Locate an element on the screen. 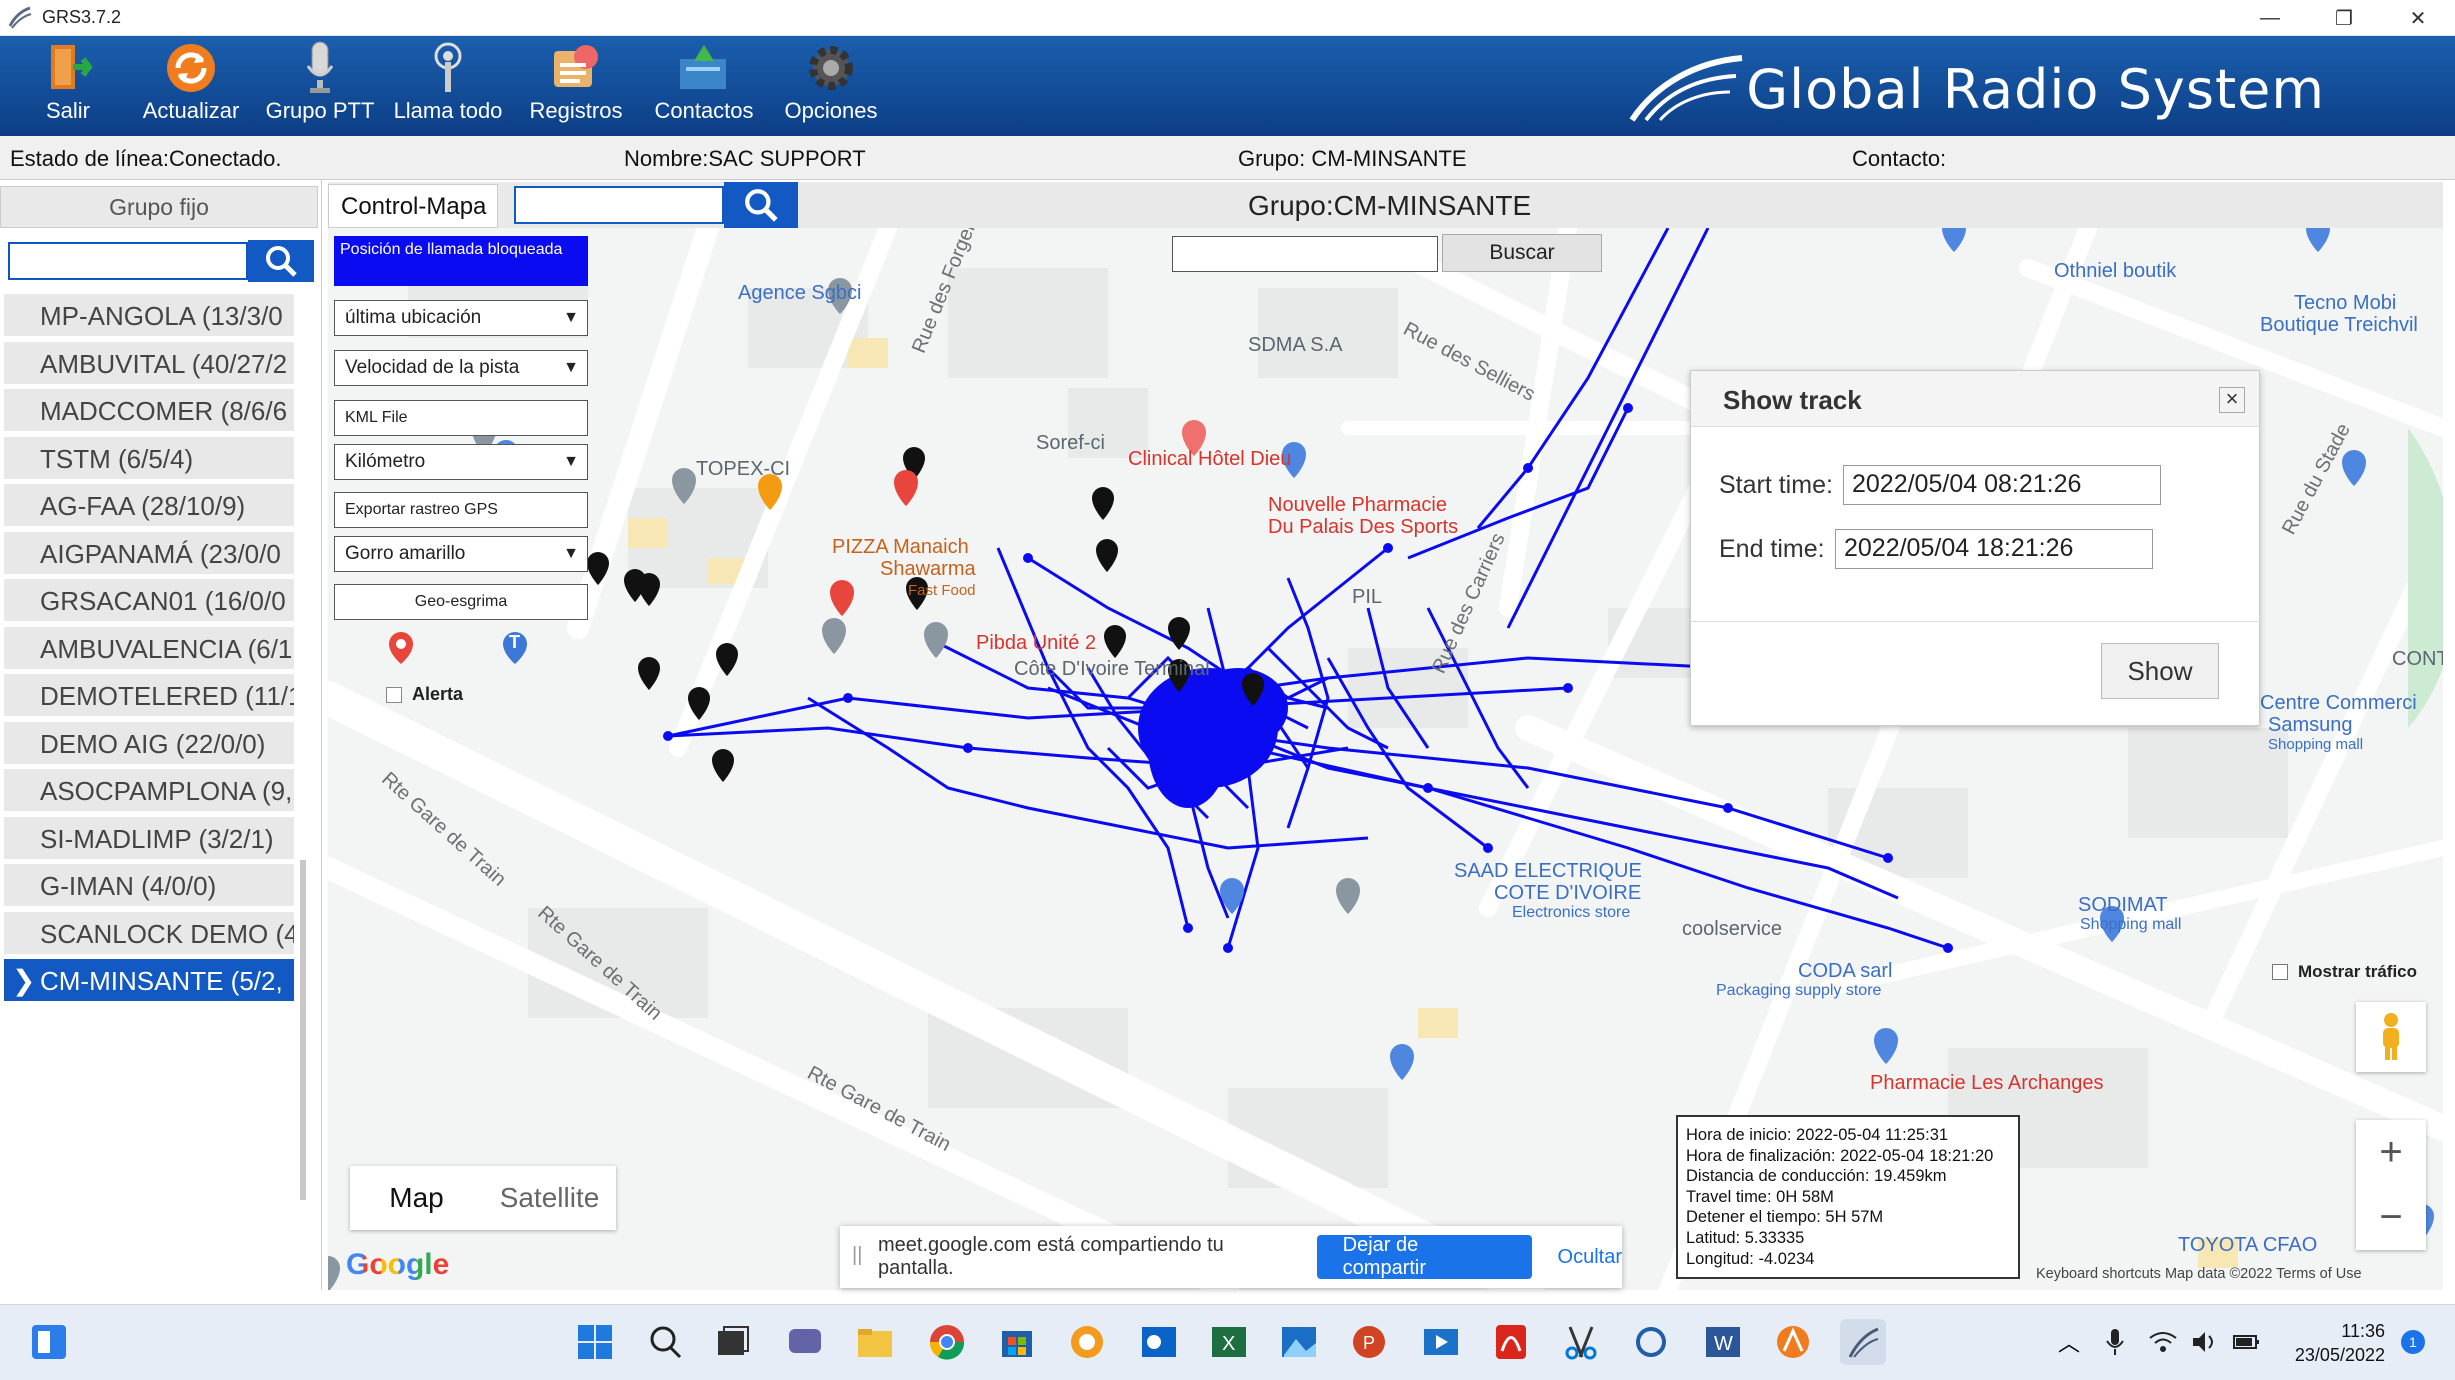  salir-button: Salir is located at coordinates (68, 86).